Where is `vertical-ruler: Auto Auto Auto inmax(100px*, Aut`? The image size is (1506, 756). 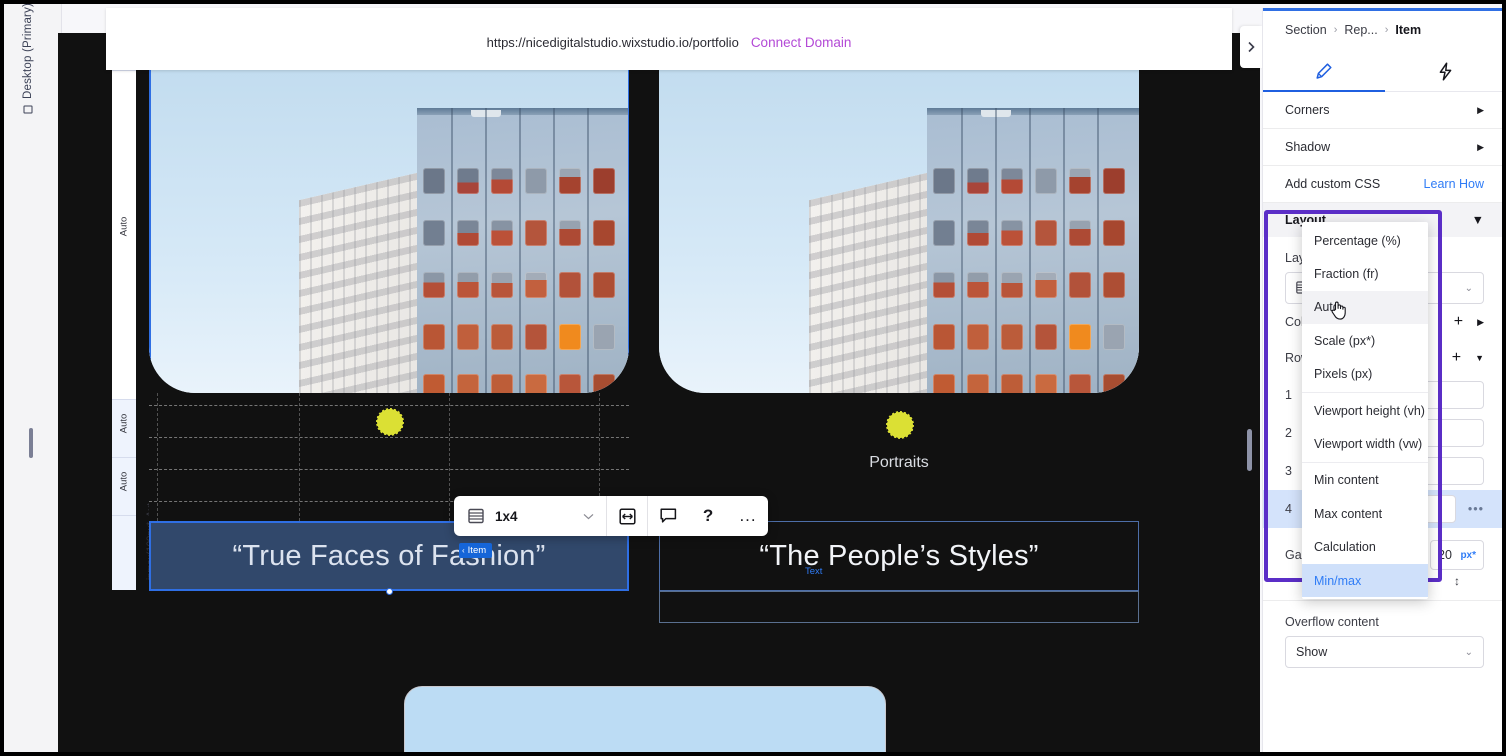
vertical-ruler: Auto Auto Auto inmax(100px*, Aut is located at coordinates (134, 330).